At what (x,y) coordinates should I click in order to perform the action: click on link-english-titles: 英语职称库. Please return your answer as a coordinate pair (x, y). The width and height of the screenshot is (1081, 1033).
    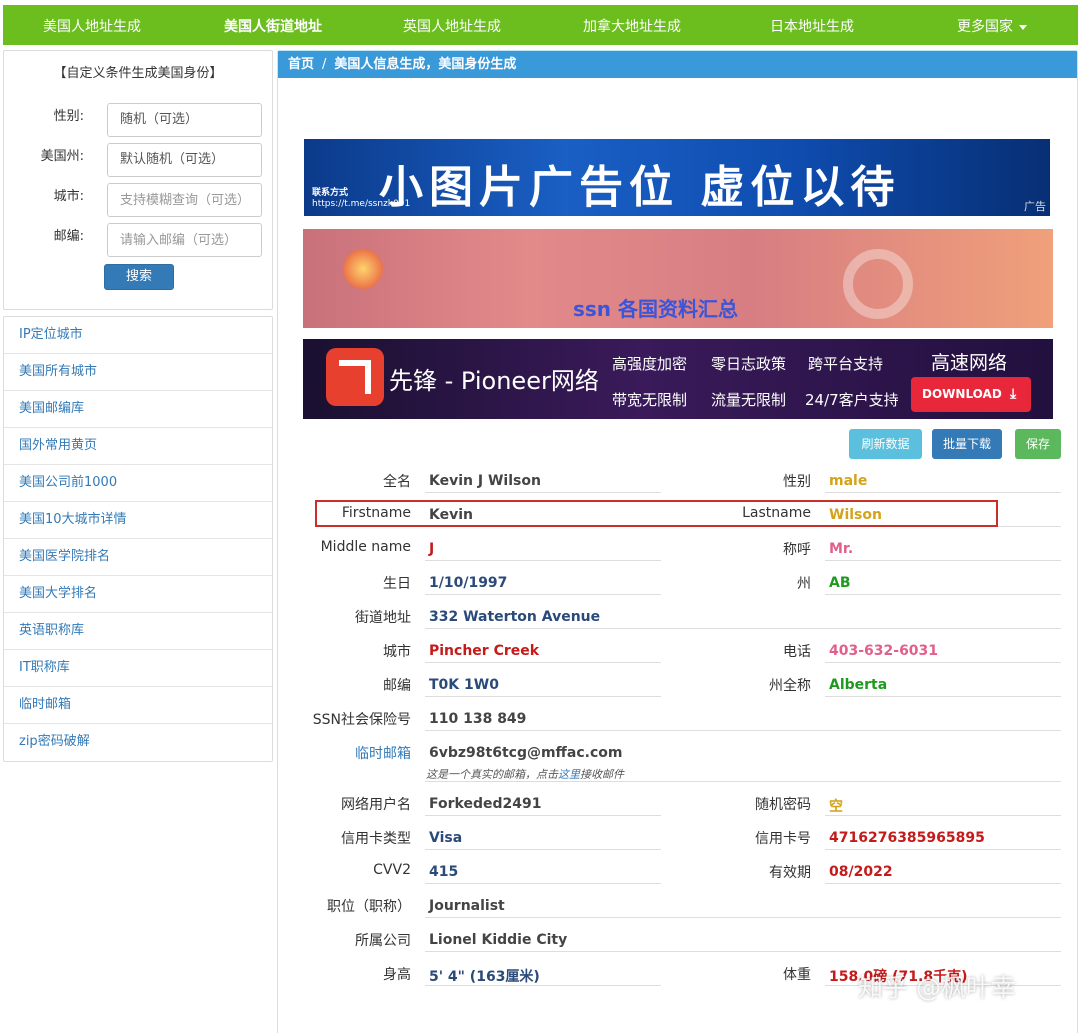
    Looking at the image, I should click on (138, 631).